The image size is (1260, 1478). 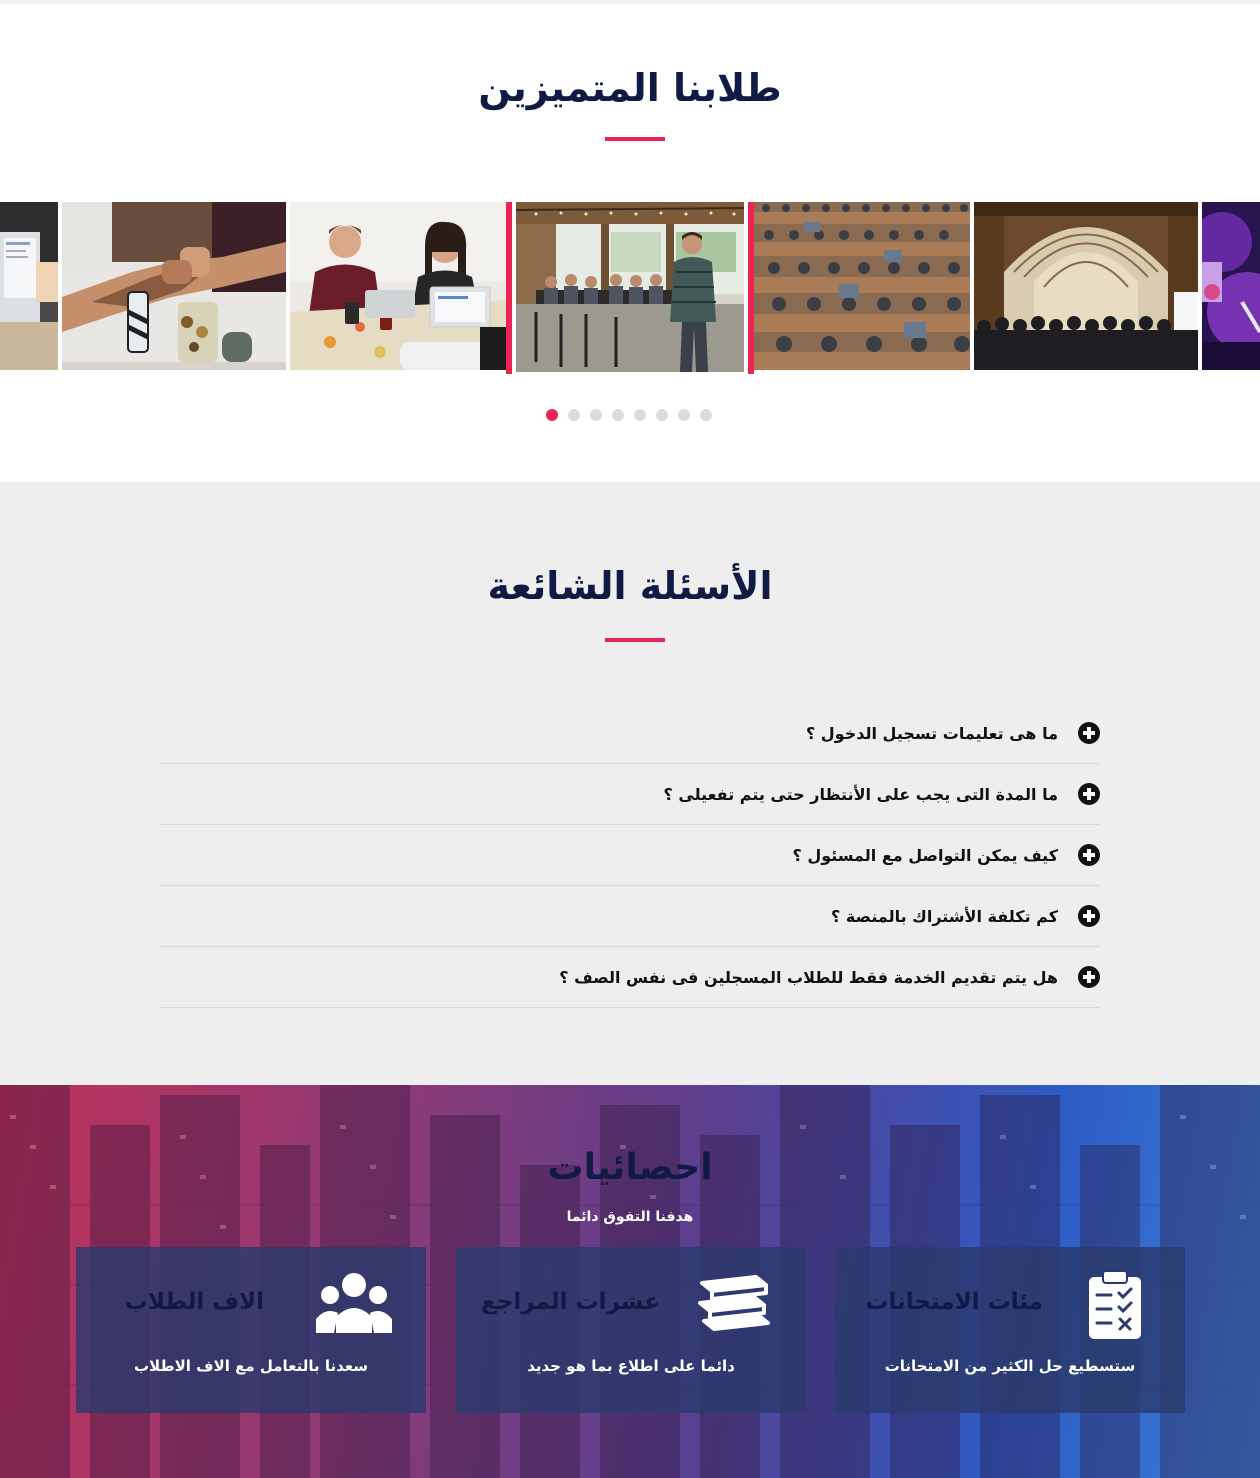 What do you see at coordinates (925, 855) in the screenshot?
I see `faq-question: كيف يمكن التواصل مع المسئول ؟` at bounding box center [925, 855].